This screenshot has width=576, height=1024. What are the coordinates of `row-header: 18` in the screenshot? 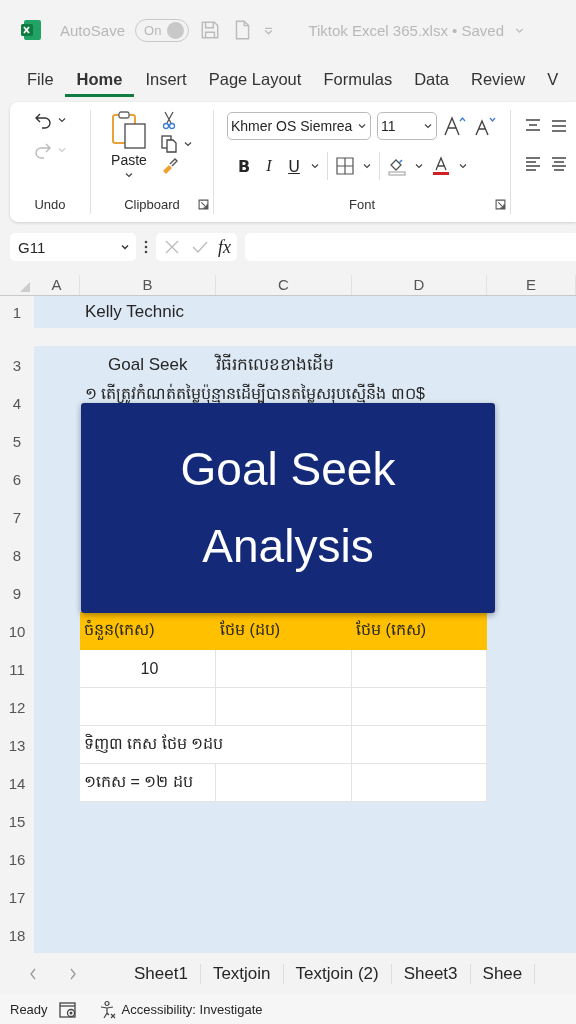 It's located at (17, 934).